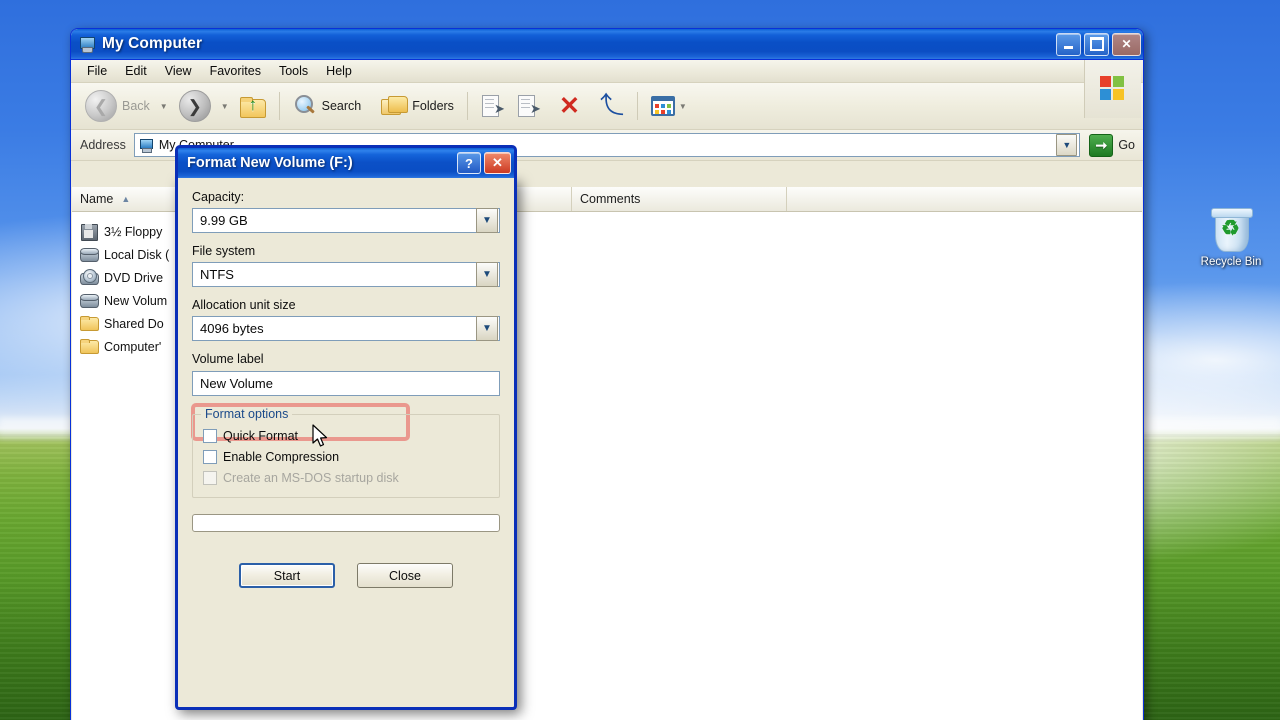 The image size is (1280, 720). What do you see at coordinates (126, 199) in the screenshot?
I see `sort-ascending-icon: ▲` at bounding box center [126, 199].